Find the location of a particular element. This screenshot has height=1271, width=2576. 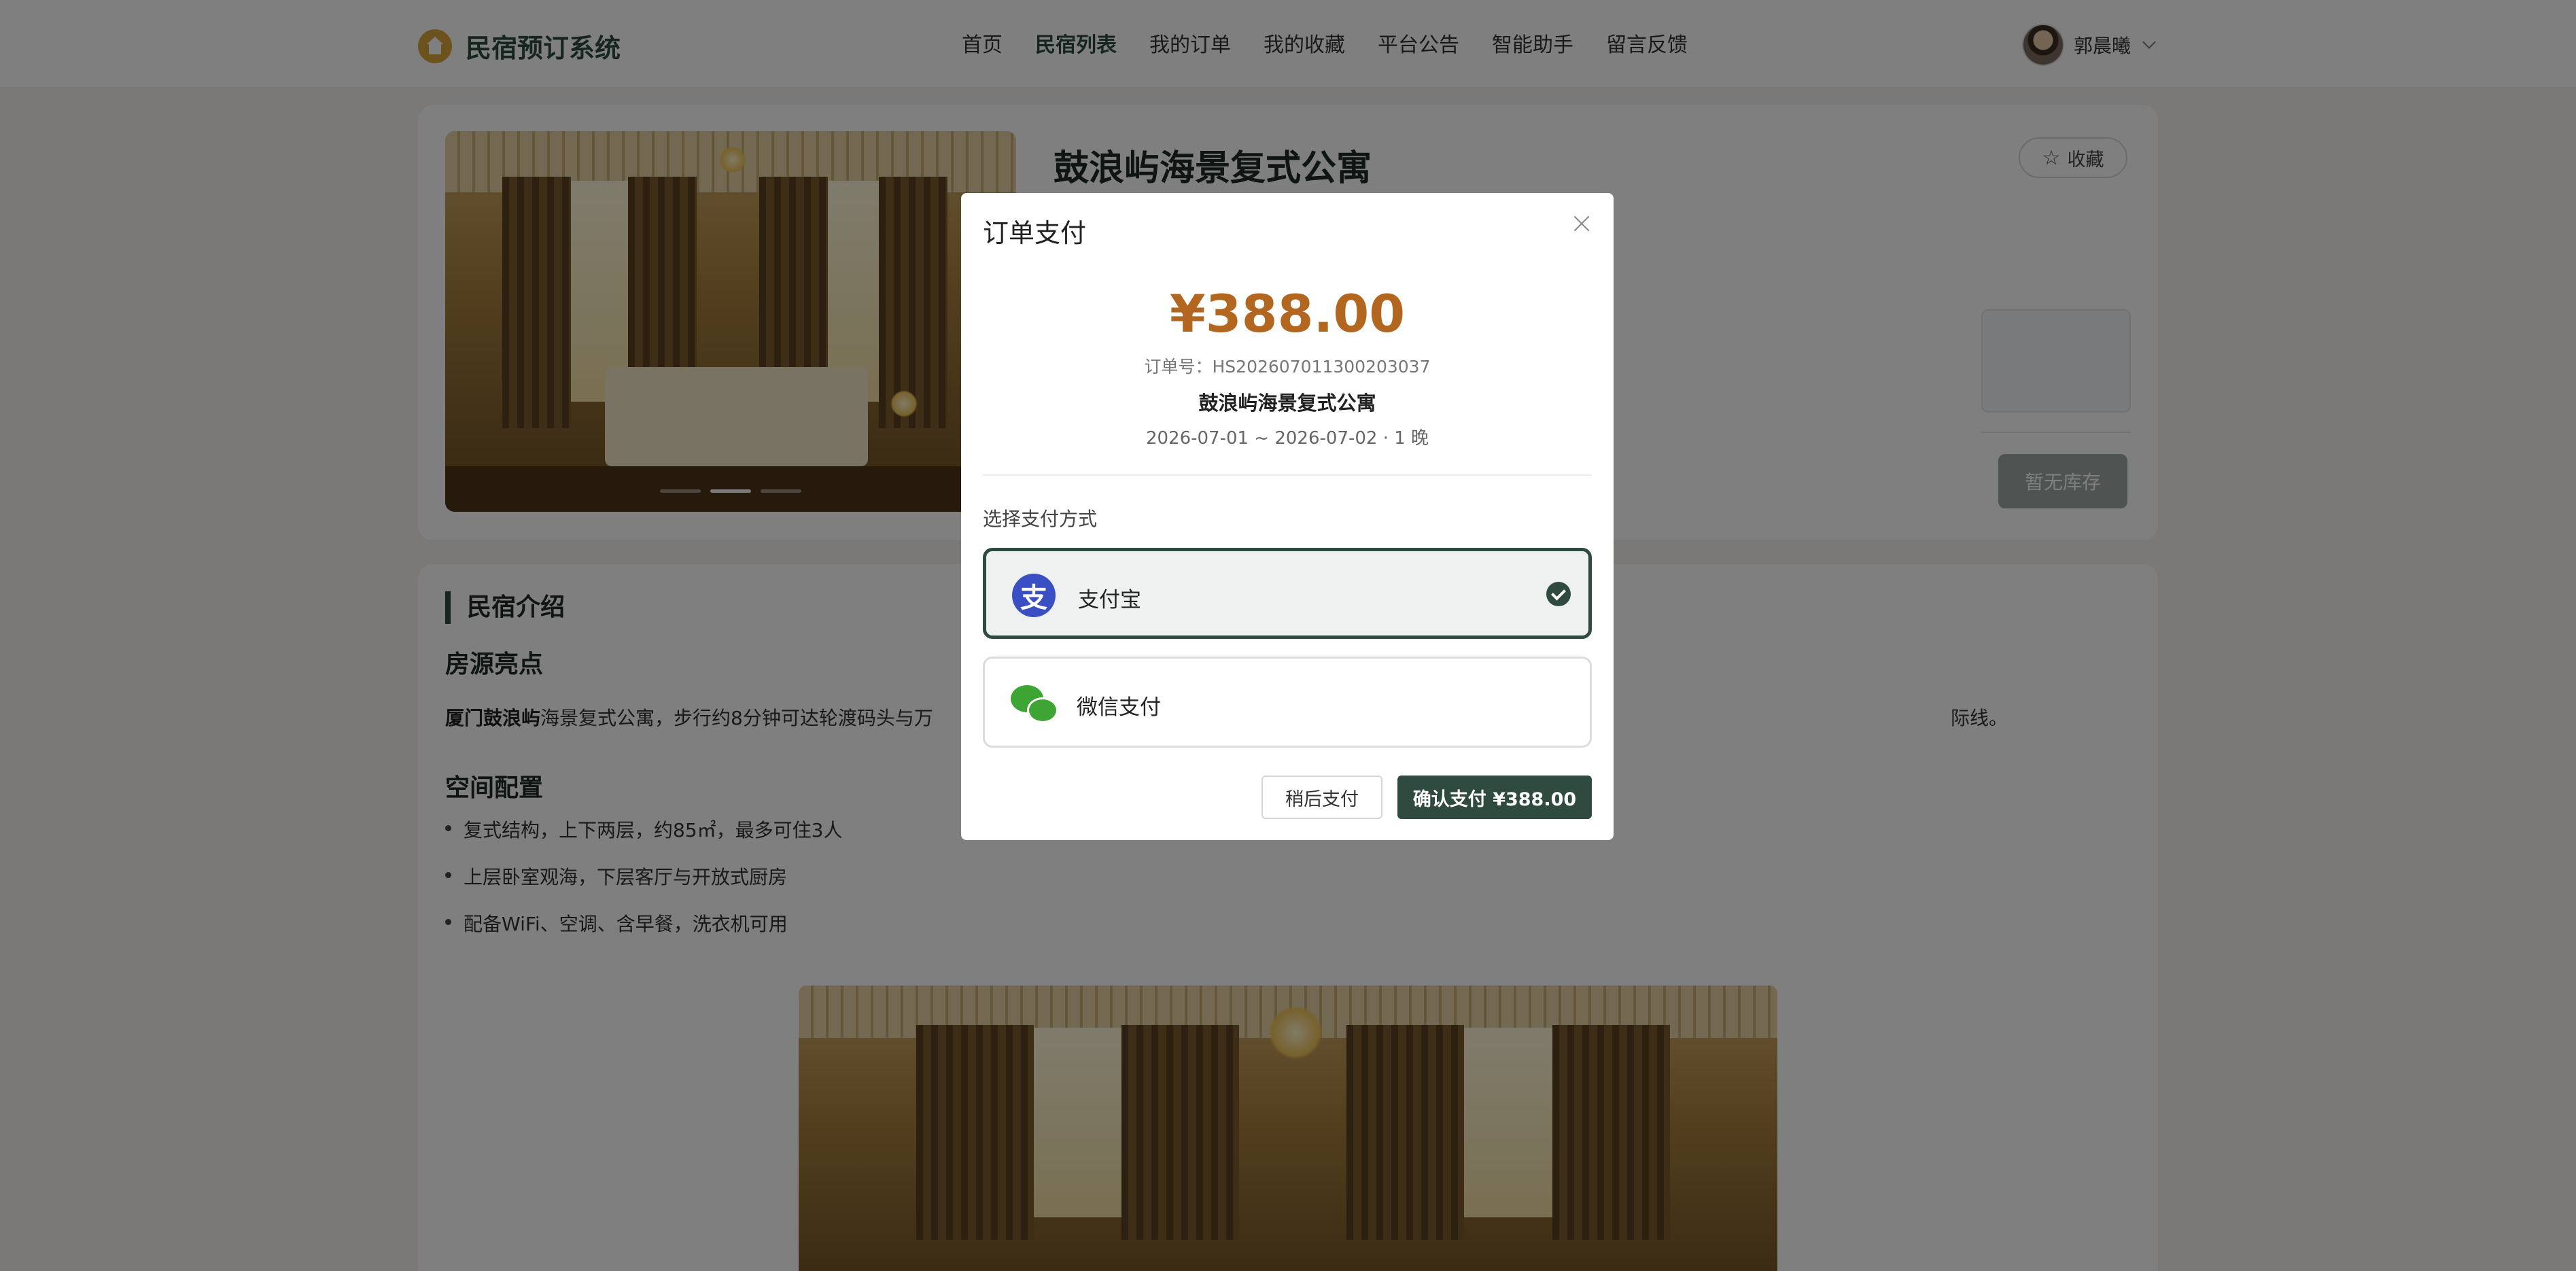

check-icon is located at coordinates (1558, 594).